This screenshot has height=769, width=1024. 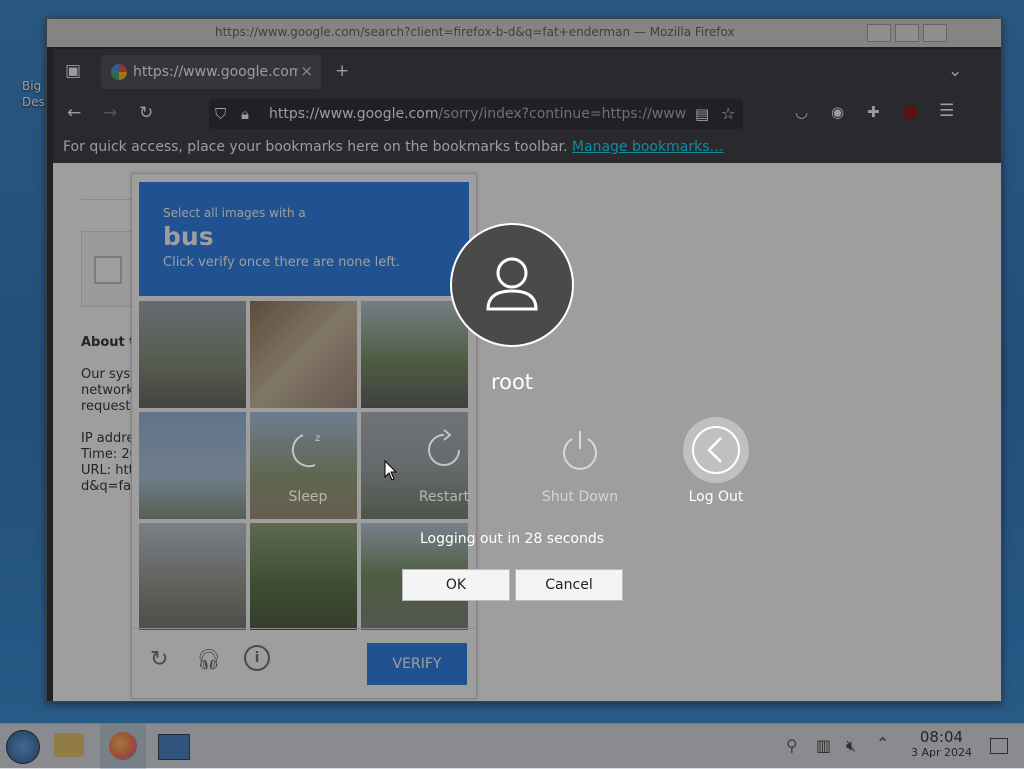 What do you see at coordinates (580, 497) in the screenshot?
I see `shutdown-label: Shut Down` at bounding box center [580, 497].